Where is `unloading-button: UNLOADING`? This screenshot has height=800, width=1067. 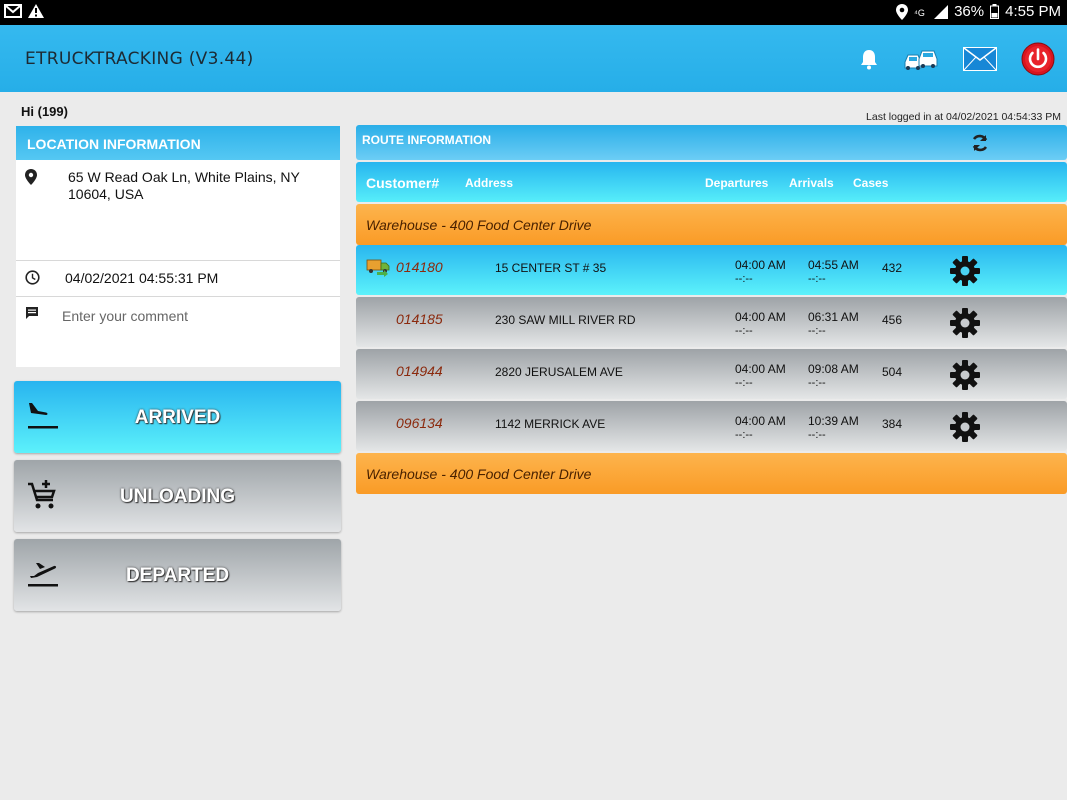
unloading-button: UNLOADING is located at coordinates (177, 496).